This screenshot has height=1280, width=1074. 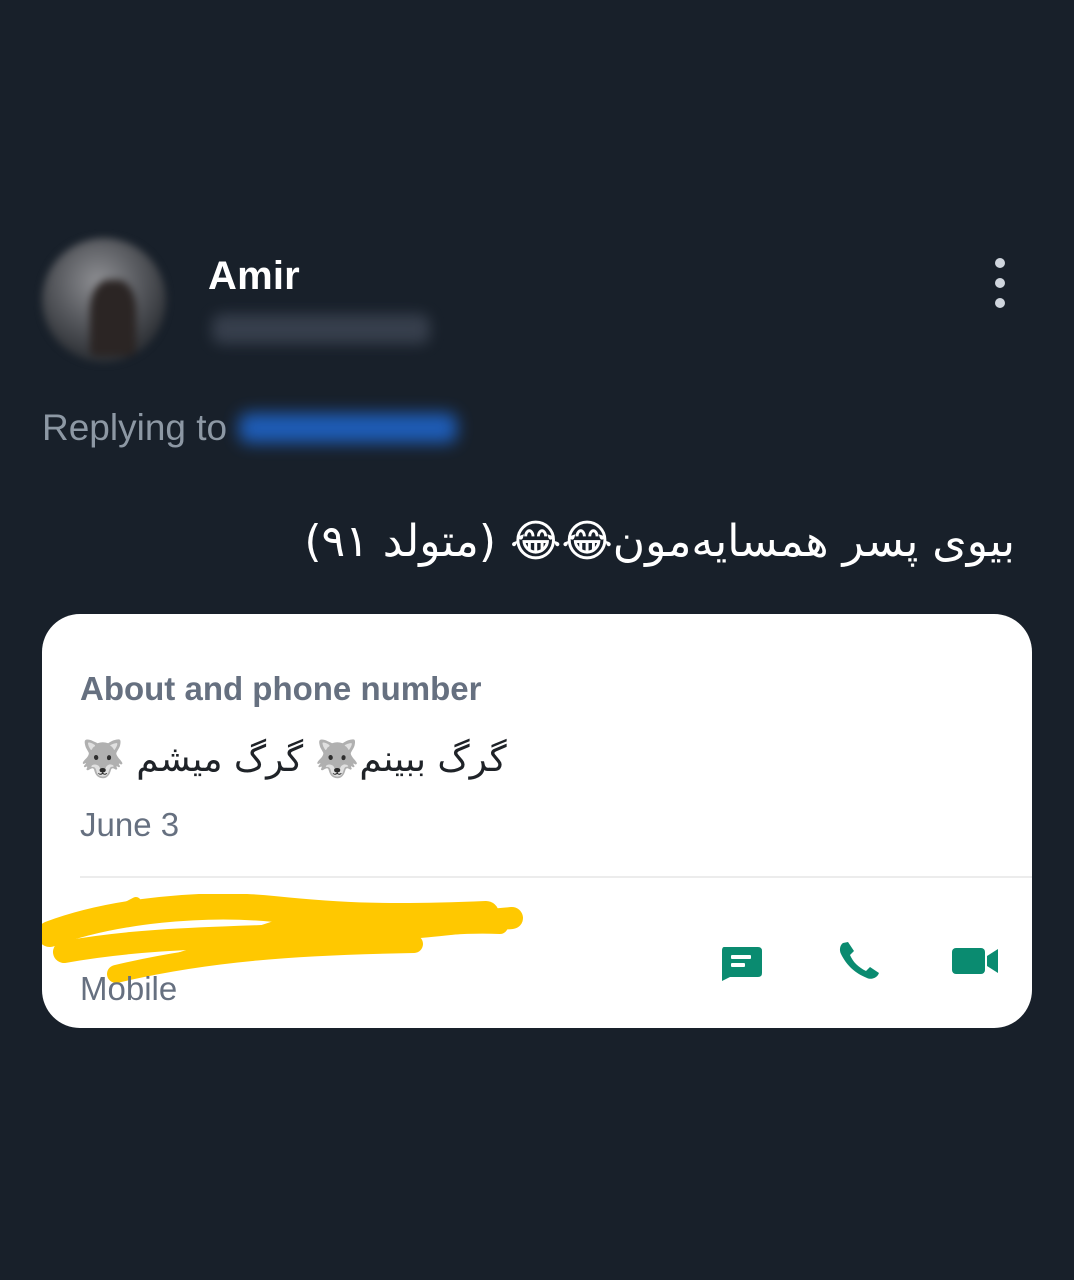 What do you see at coordinates (556, 877) in the screenshot?
I see `divider` at bounding box center [556, 877].